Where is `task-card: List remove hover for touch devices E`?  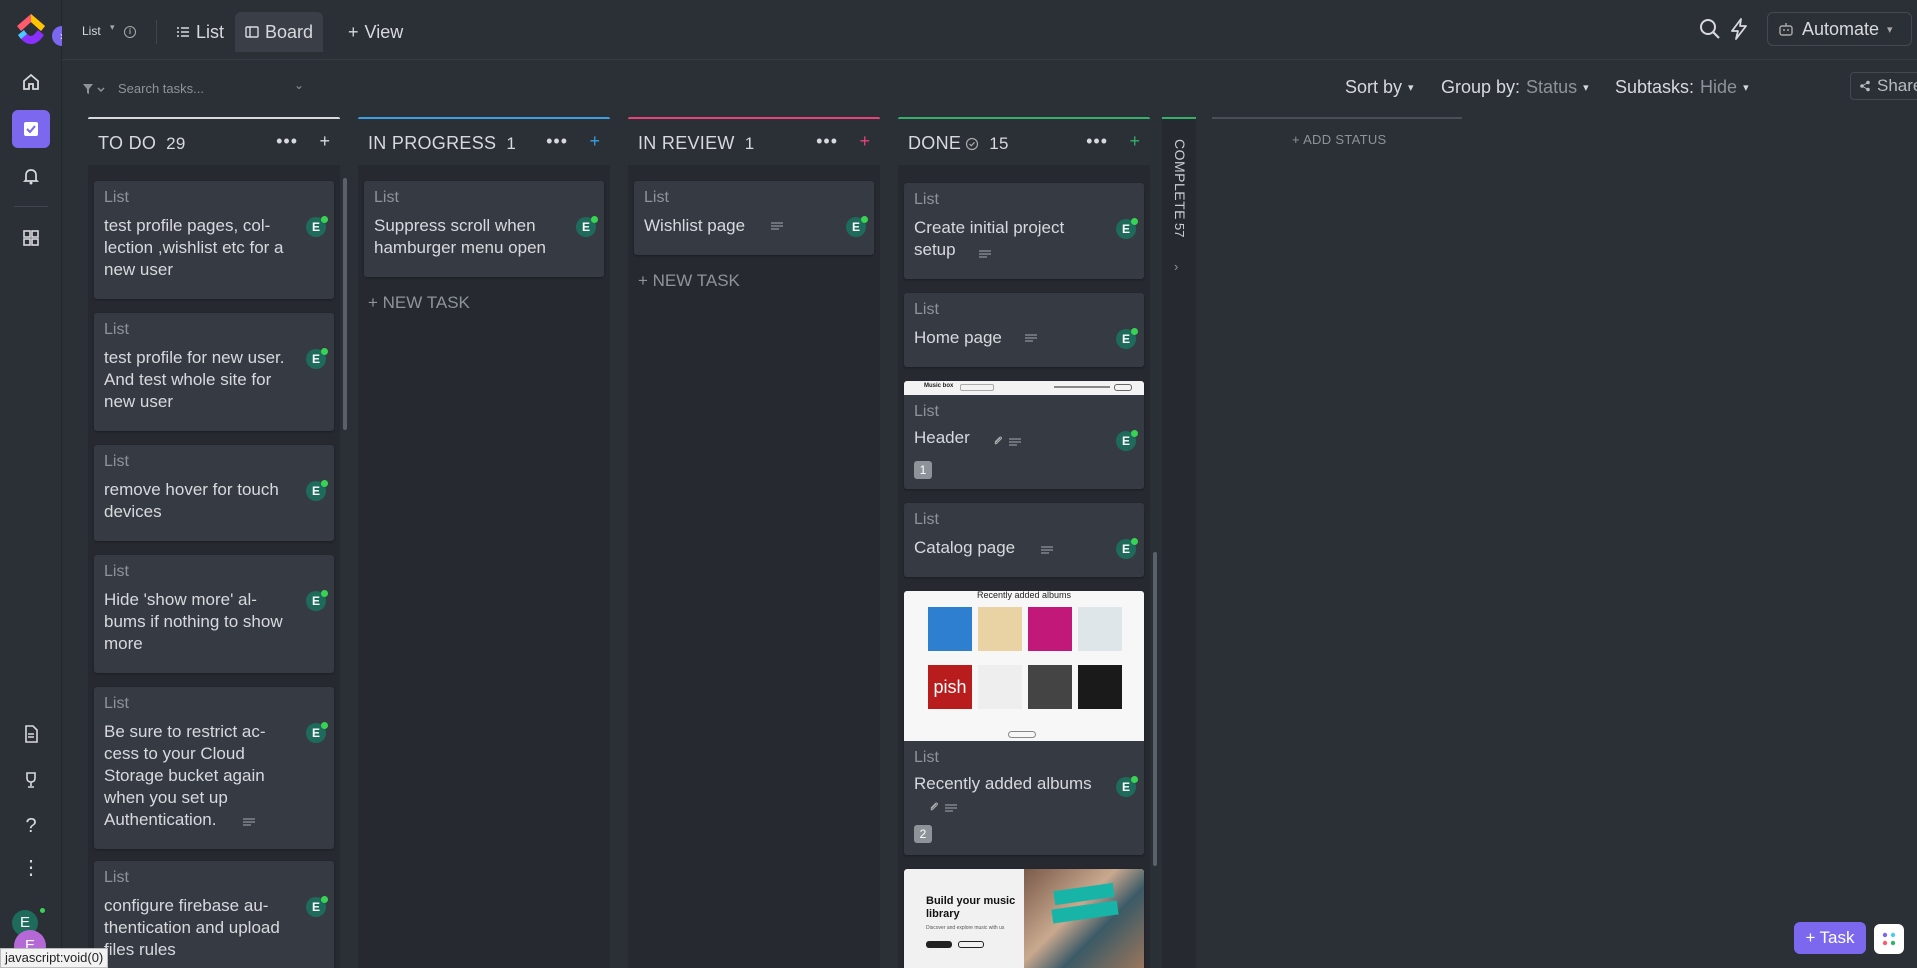
task-card: List remove hover for touch devices E is located at coordinates (214, 493).